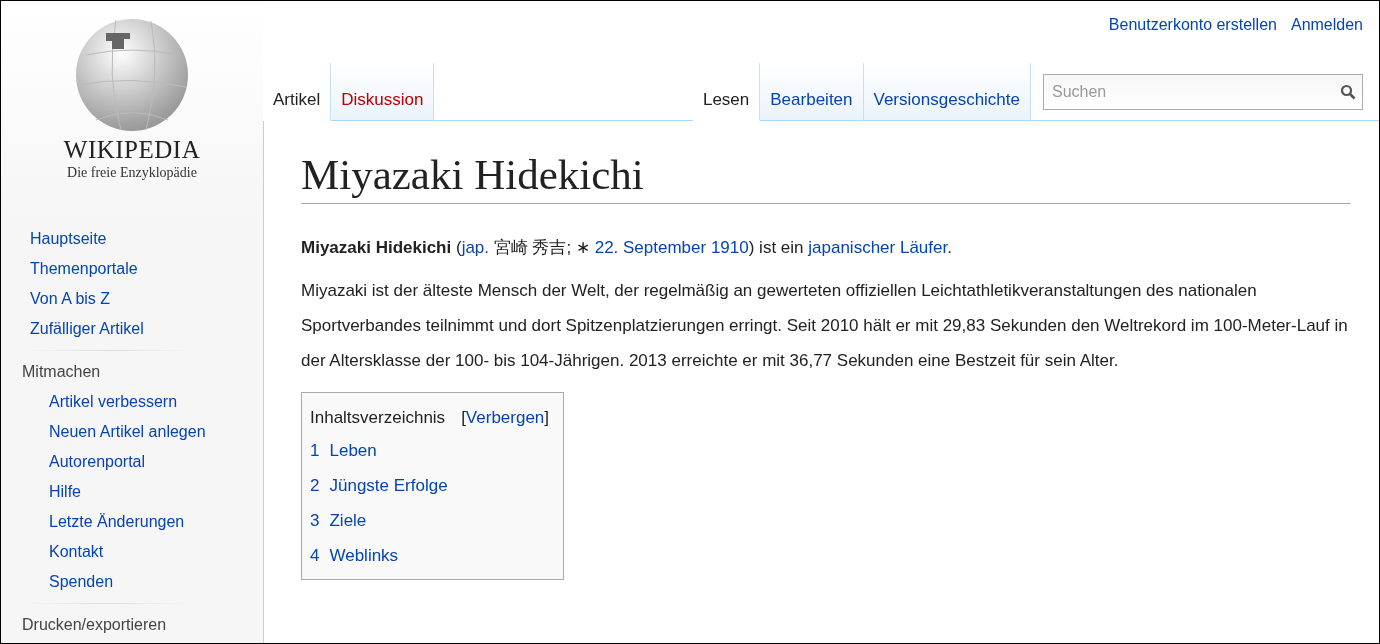  Describe the element at coordinates (475, 247) in the screenshot. I see `text-link: jap.` at that location.